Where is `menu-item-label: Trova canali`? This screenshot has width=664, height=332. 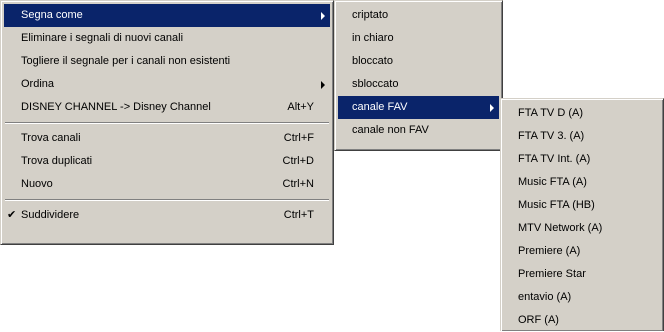 menu-item-label: Trova canali is located at coordinates (51, 138).